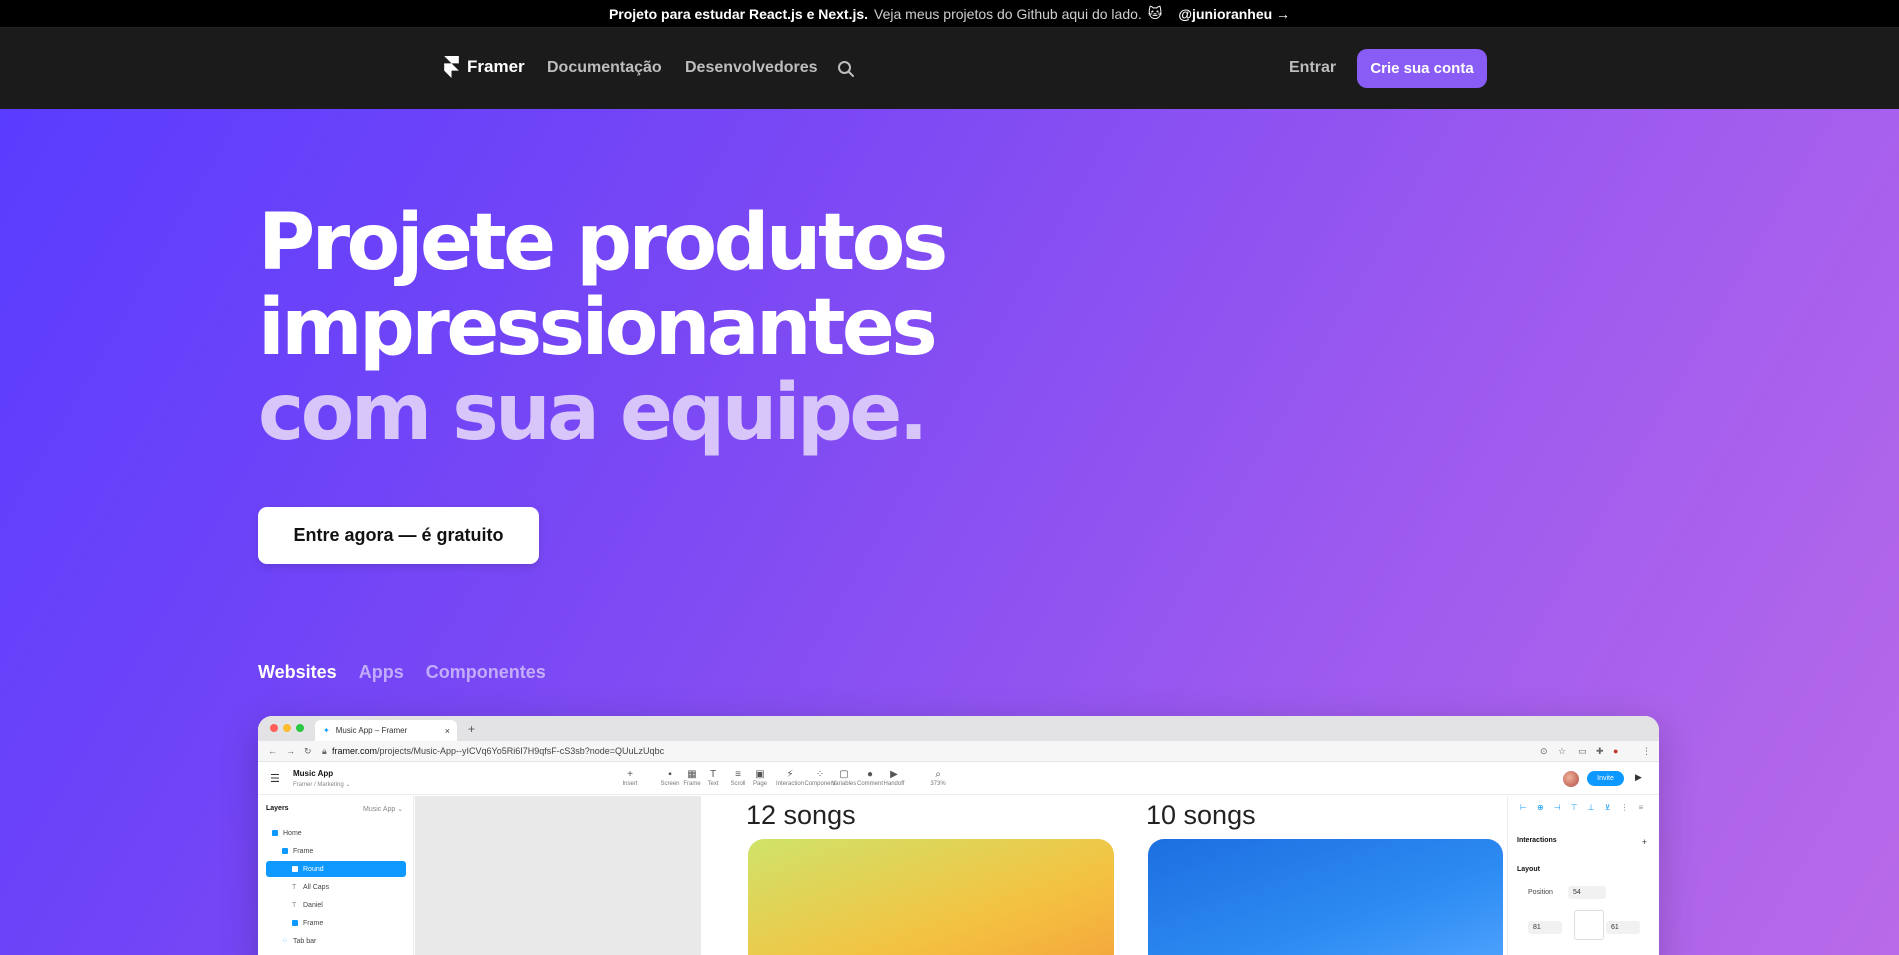 The height and width of the screenshot is (955, 1899). I want to click on distribute-icon: ⋮, so click(1624, 807).